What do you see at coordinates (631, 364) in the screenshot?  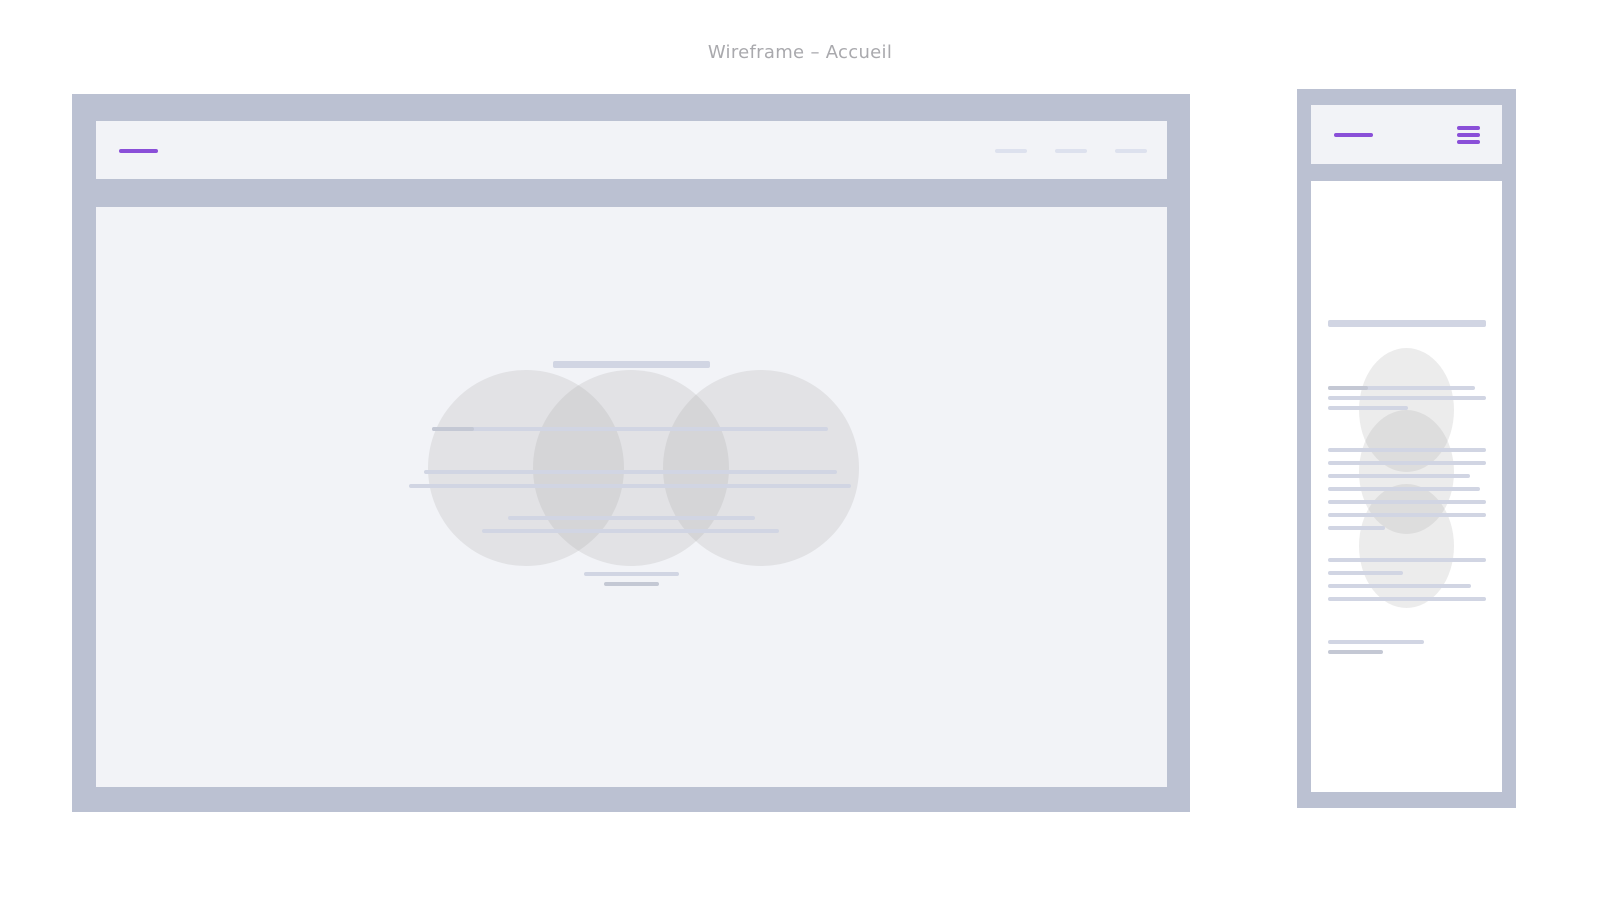 I see `hero-heading-placeholder` at bounding box center [631, 364].